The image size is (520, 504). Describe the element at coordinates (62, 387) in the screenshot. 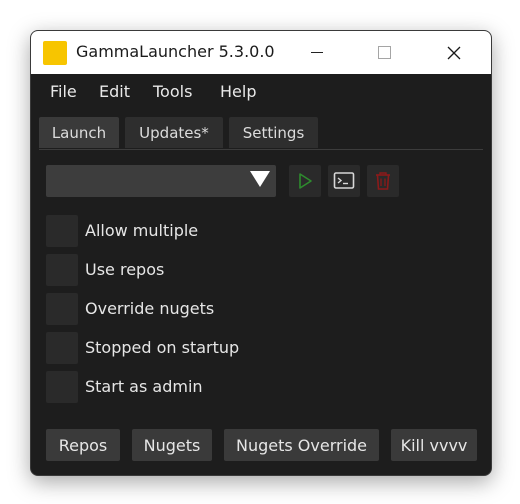

I see `start-as-admin-checkbox` at that location.